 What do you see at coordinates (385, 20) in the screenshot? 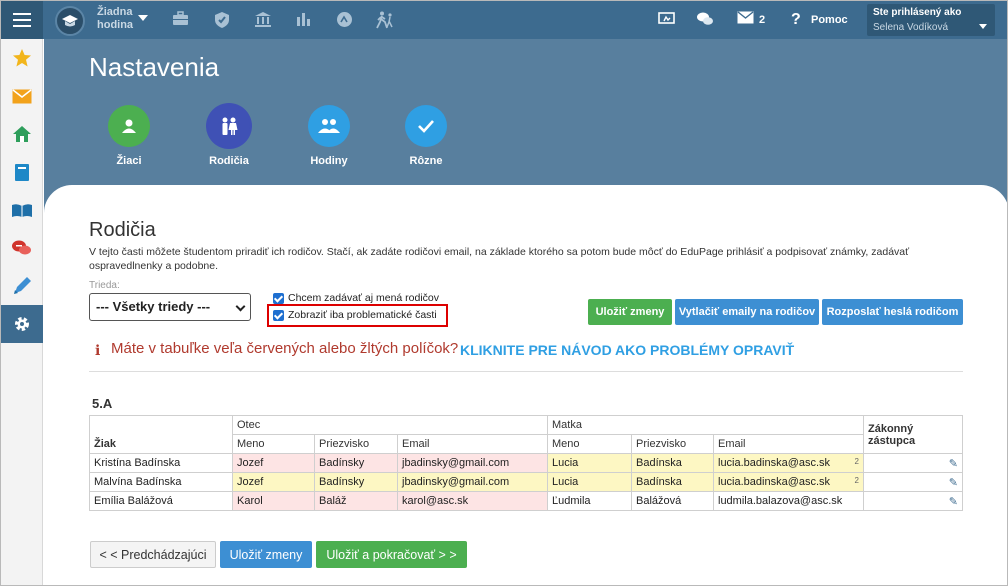
I see `walking-icon` at bounding box center [385, 20].